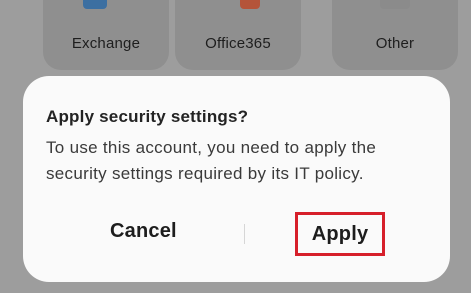  What do you see at coordinates (238, 43) in the screenshot?
I see `account-tile-label: Office365` at bounding box center [238, 43].